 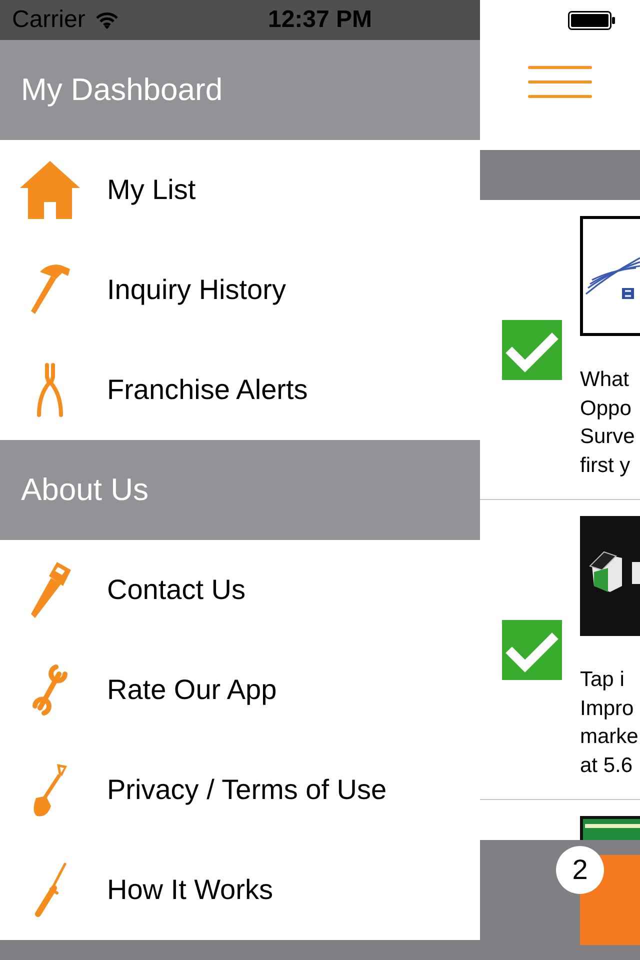 What do you see at coordinates (50, 690) in the screenshot?
I see `wrench-icon` at bounding box center [50, 690].